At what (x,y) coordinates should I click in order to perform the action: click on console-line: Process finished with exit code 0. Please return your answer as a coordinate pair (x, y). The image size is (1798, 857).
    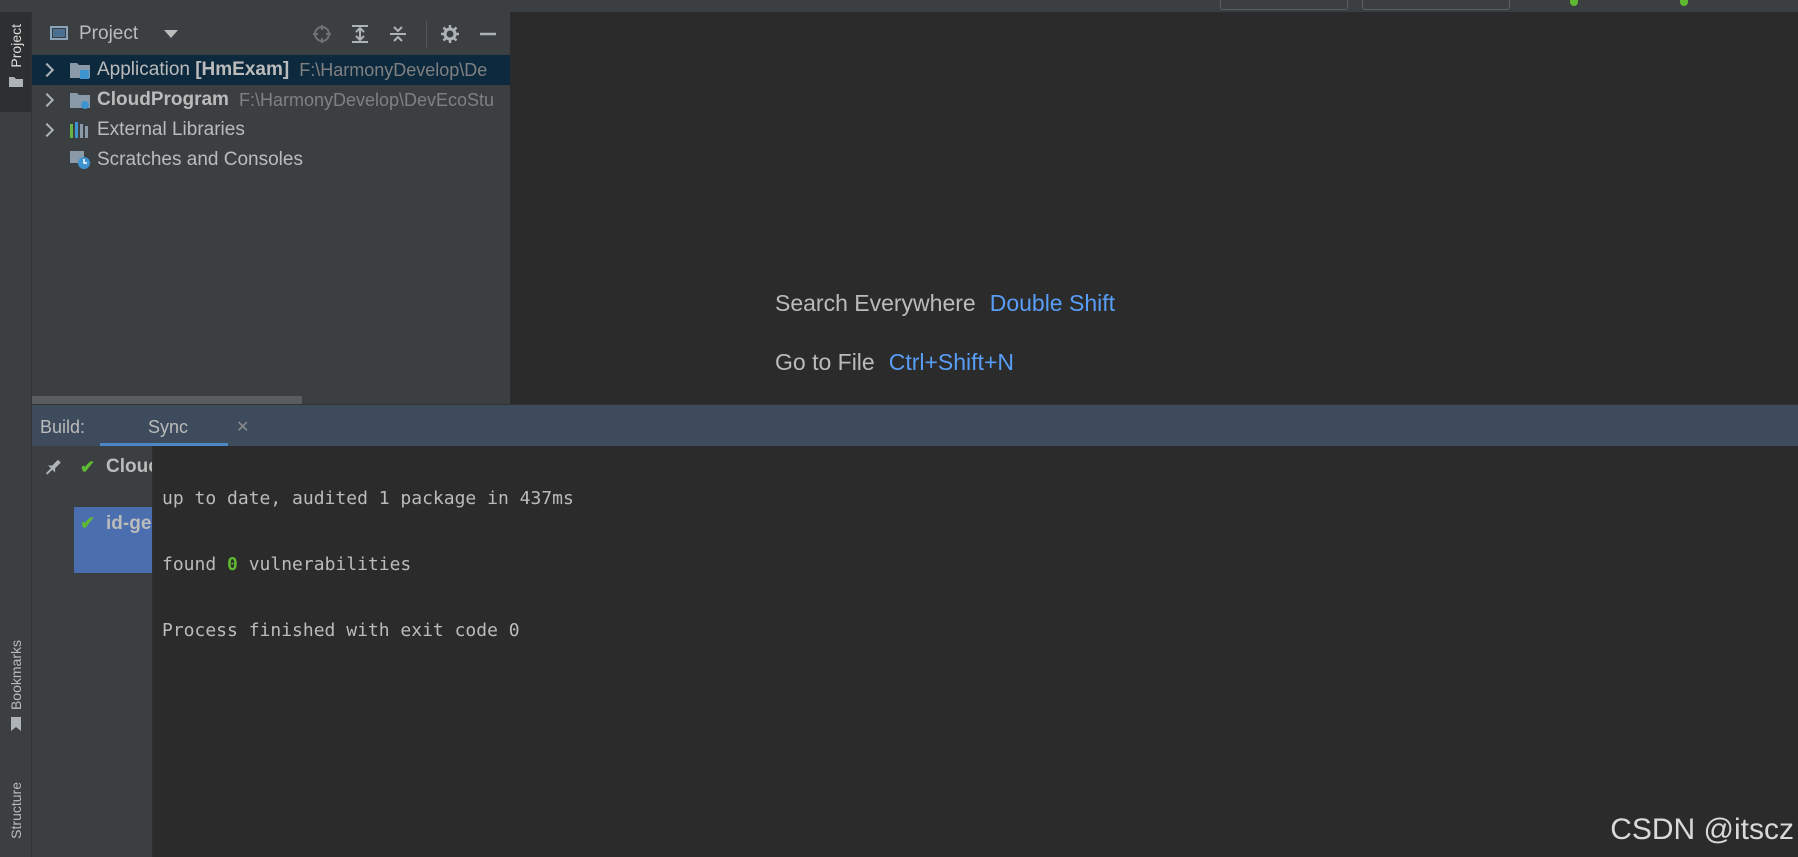
    Looking at the image, I should click on (341, 630).